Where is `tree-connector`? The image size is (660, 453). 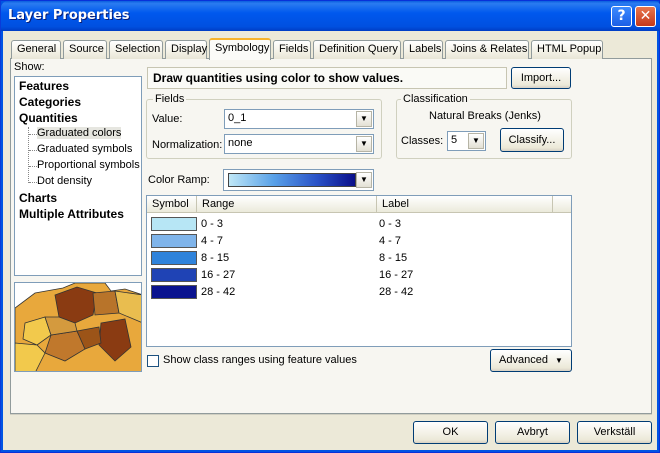 tree-connector is located at coordinates (28, 155).